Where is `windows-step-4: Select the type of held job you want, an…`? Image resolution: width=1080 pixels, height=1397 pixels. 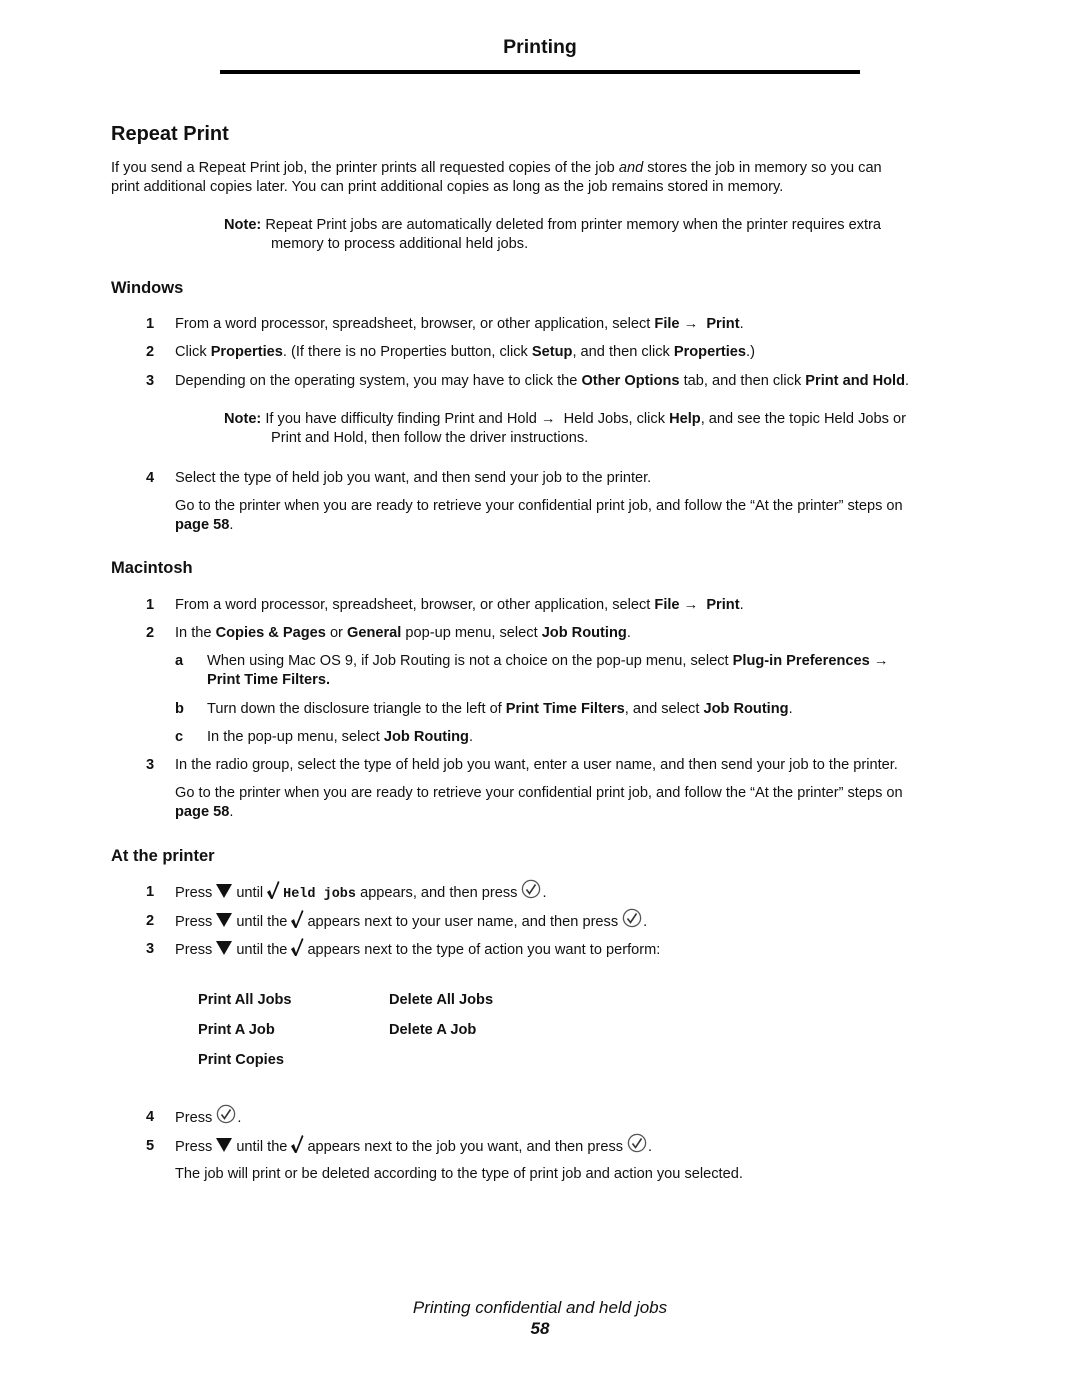 windows-step-4: Select the type of held job you want, an… is located at coordinates (413, 478).